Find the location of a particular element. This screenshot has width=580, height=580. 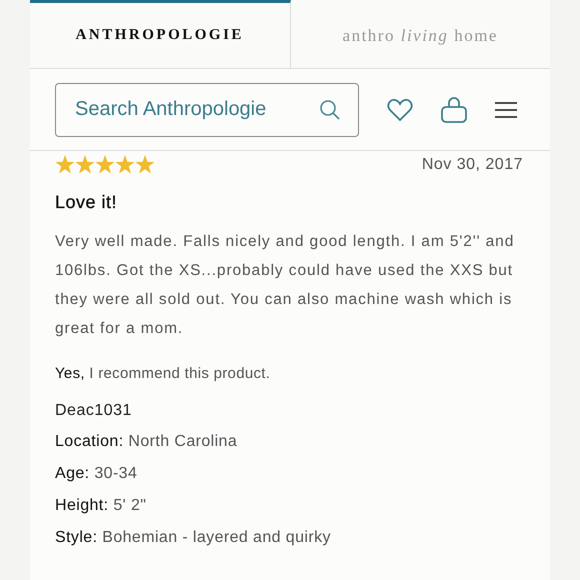

search-icon is located at coordinates (330, 109).